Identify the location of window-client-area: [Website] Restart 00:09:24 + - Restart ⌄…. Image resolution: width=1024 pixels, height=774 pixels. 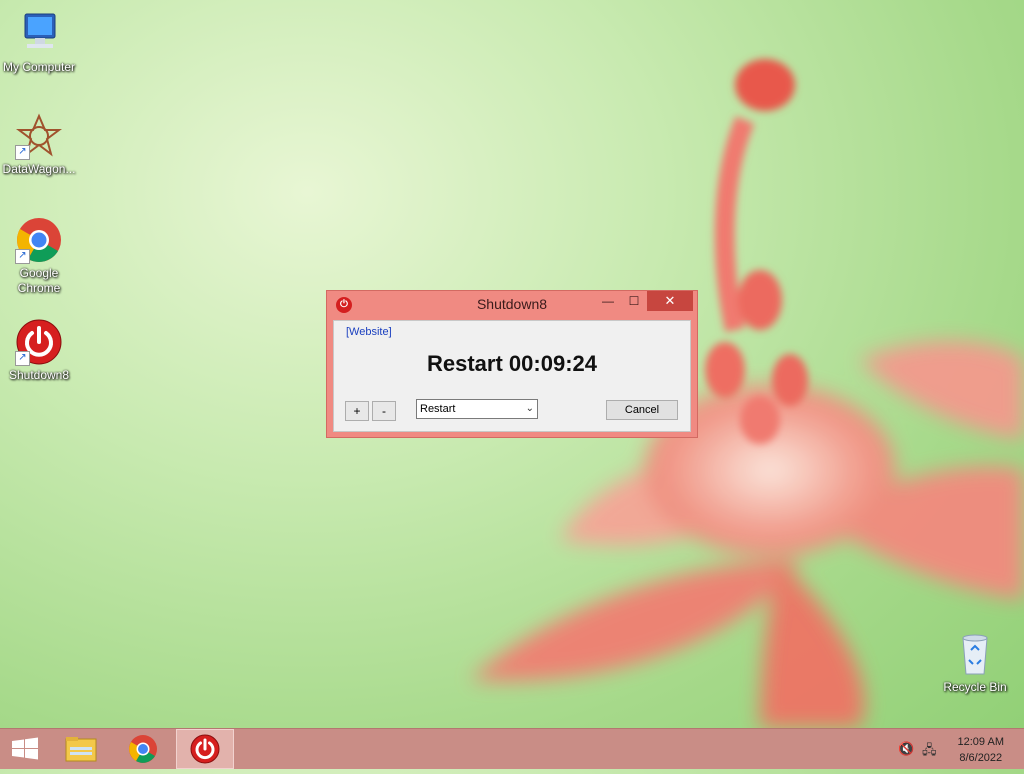
(512, 376).